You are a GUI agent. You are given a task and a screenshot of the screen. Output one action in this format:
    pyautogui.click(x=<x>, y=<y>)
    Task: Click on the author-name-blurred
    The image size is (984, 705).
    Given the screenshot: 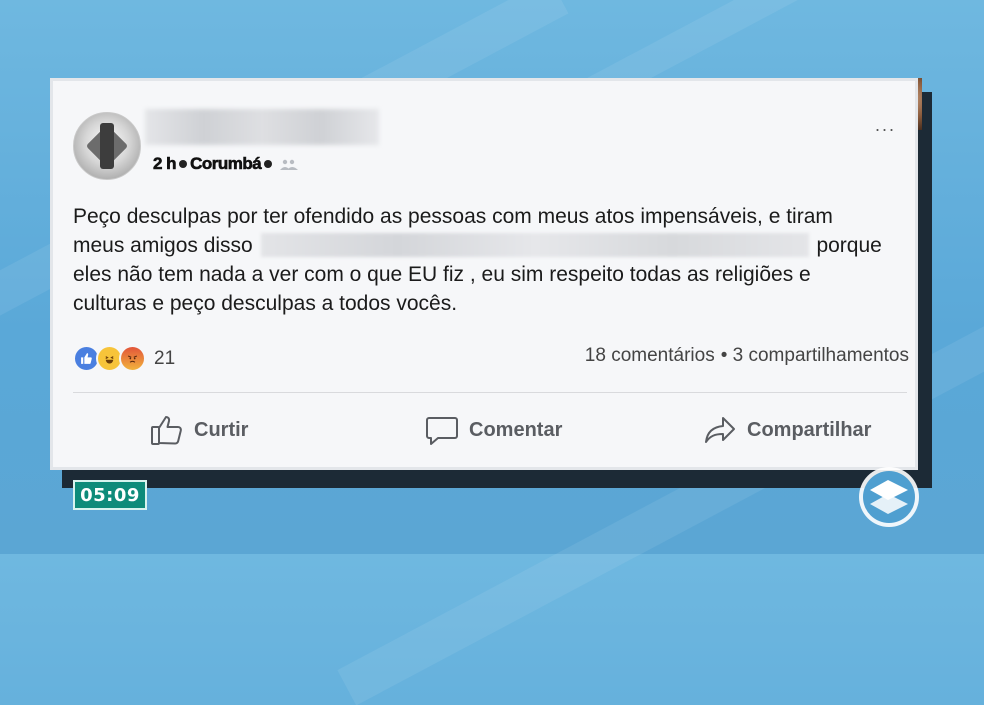 What is the action you would take?
    pyautogui.click(x=262, y=127)
    